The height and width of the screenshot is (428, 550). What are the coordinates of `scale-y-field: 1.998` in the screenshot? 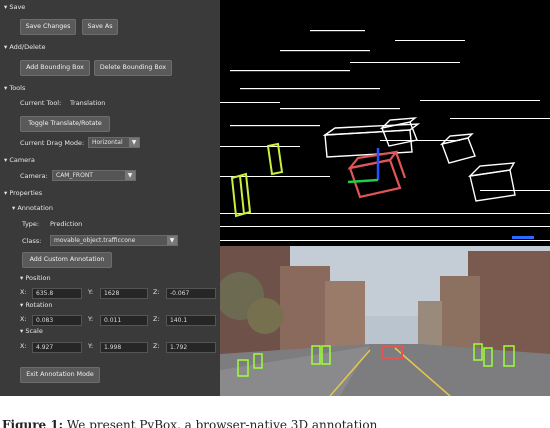 It's located at (124, 347).